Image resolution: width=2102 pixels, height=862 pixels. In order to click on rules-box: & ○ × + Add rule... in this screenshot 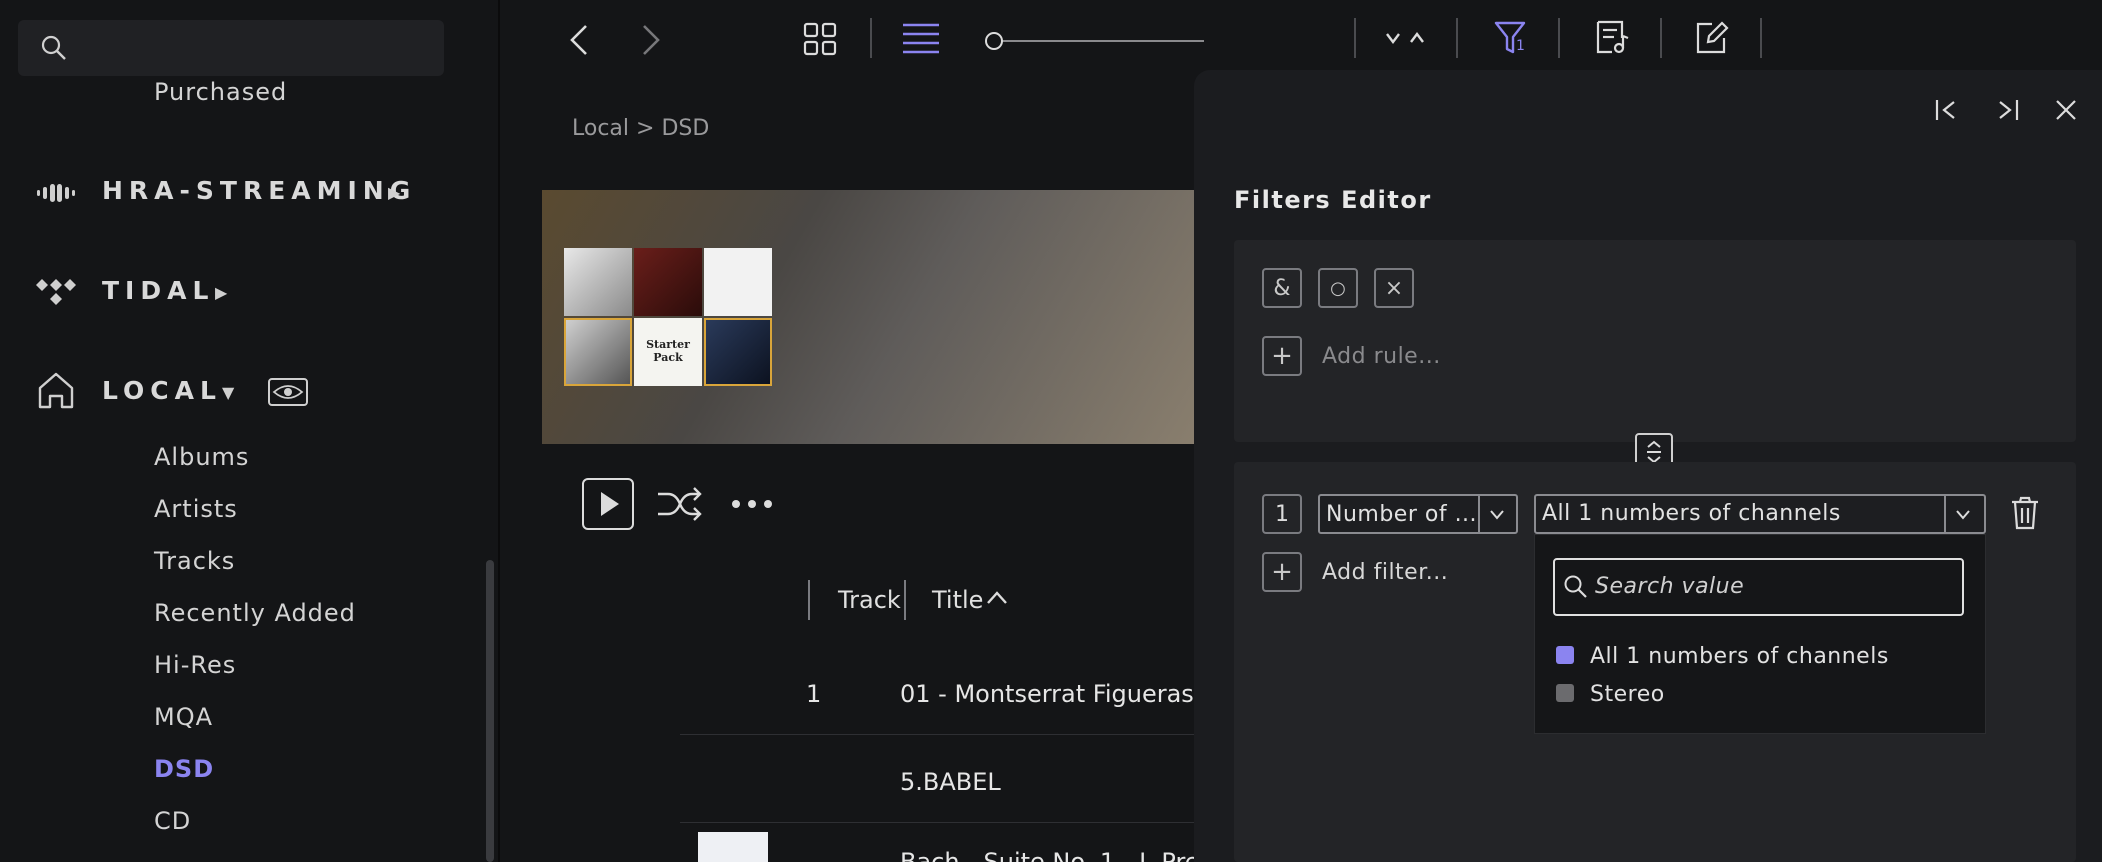, I will do `click(1655, 341)`.